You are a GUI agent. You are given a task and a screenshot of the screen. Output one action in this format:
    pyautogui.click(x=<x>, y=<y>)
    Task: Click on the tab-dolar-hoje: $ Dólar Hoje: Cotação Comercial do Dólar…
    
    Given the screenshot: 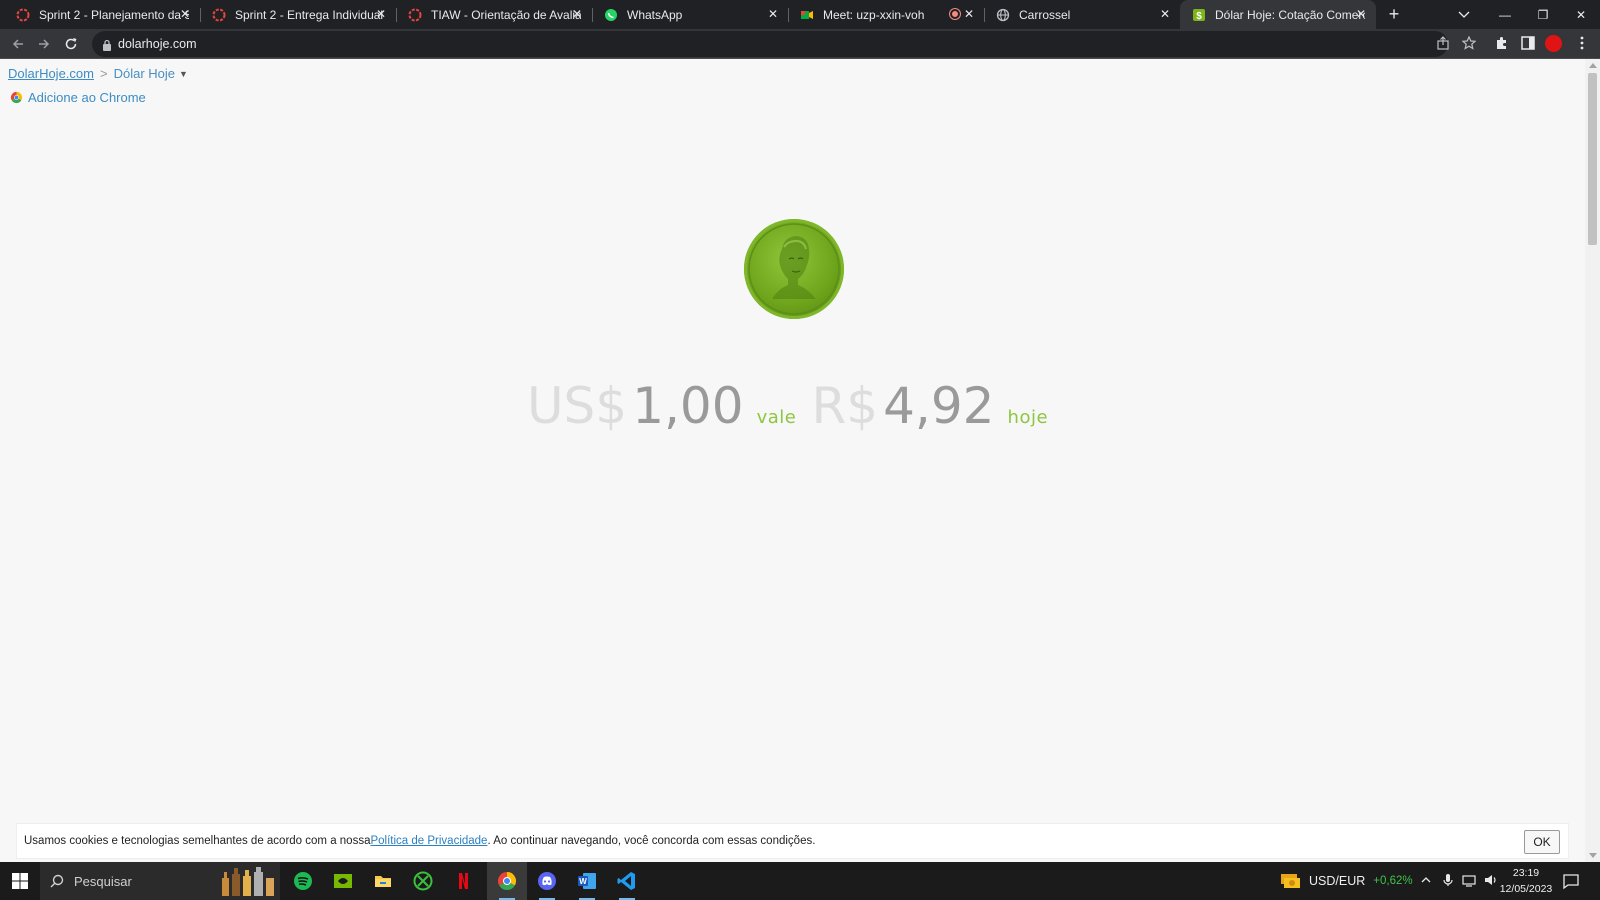 What is the action you would take?
    pyautogui.click(x=1278, y=14)
    